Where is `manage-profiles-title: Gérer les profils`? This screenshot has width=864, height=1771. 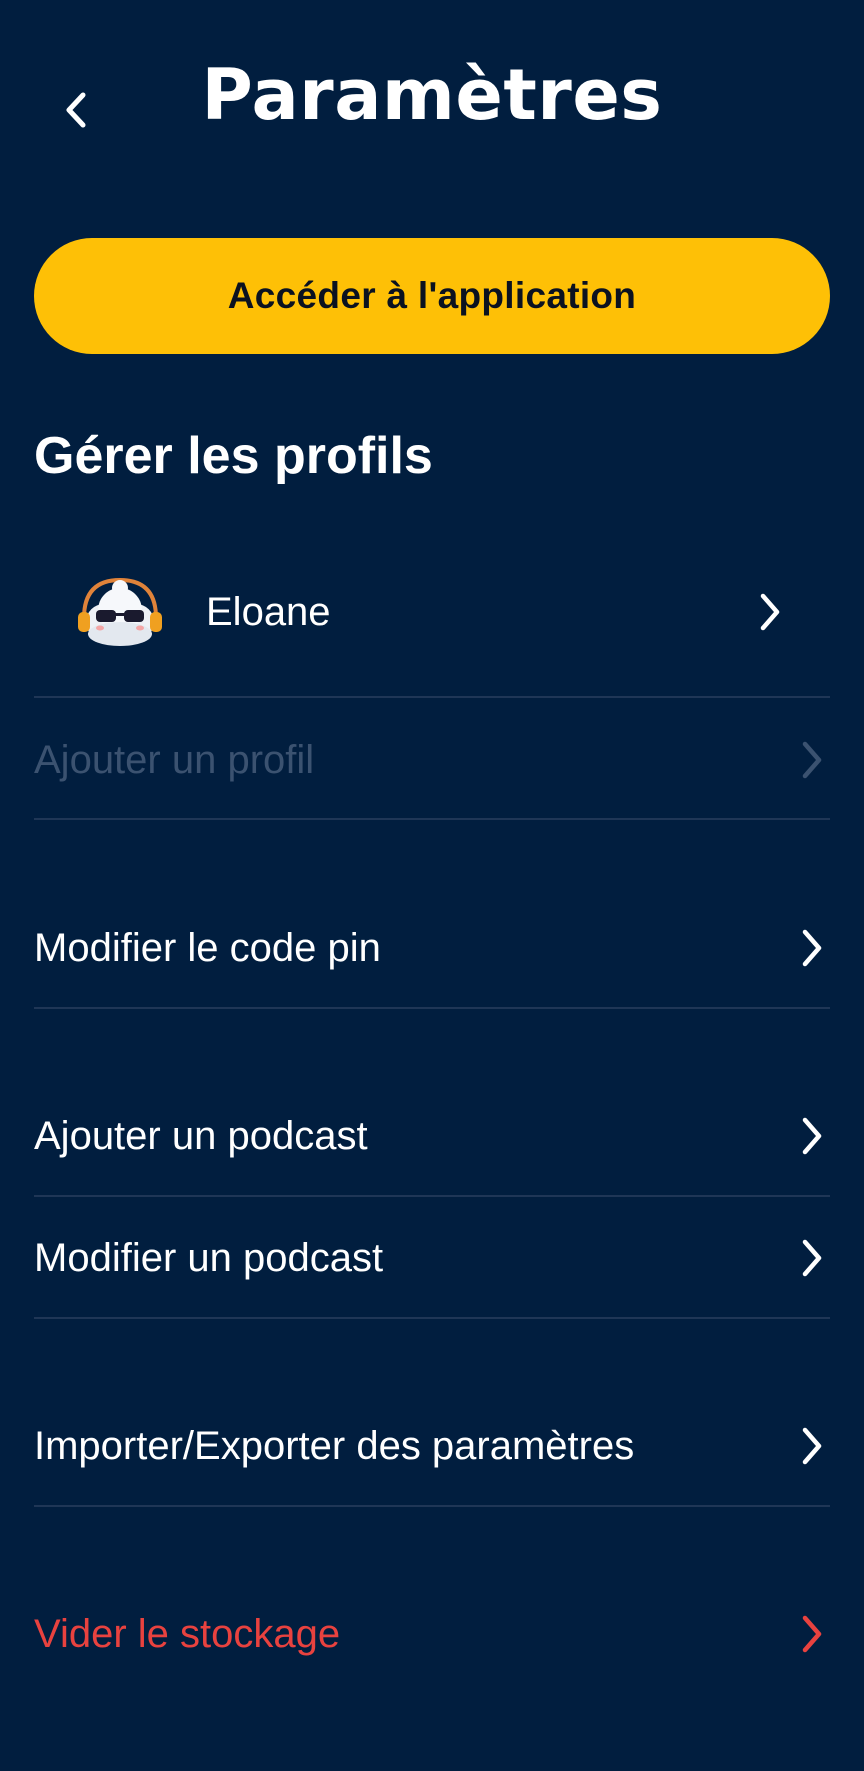
manage-profiles-title: Gérer les profils is located at coordinates (233, 456).